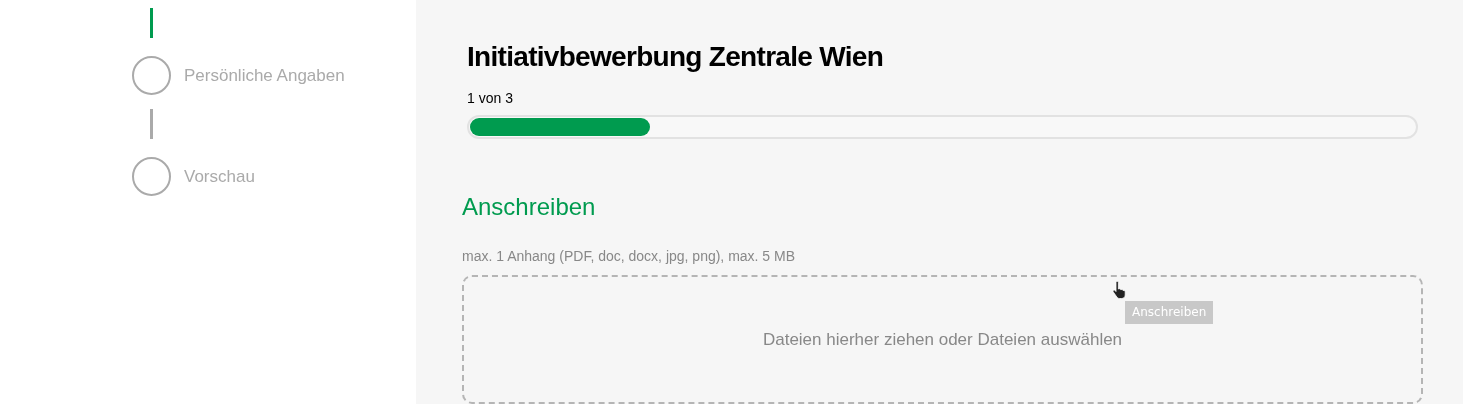 This screenshot has width=1463, height=404. What do you see at coordinates (490, 98) in the screenshot?
I see `step-counter: 1 von 3` at bounding box center [490, 98].